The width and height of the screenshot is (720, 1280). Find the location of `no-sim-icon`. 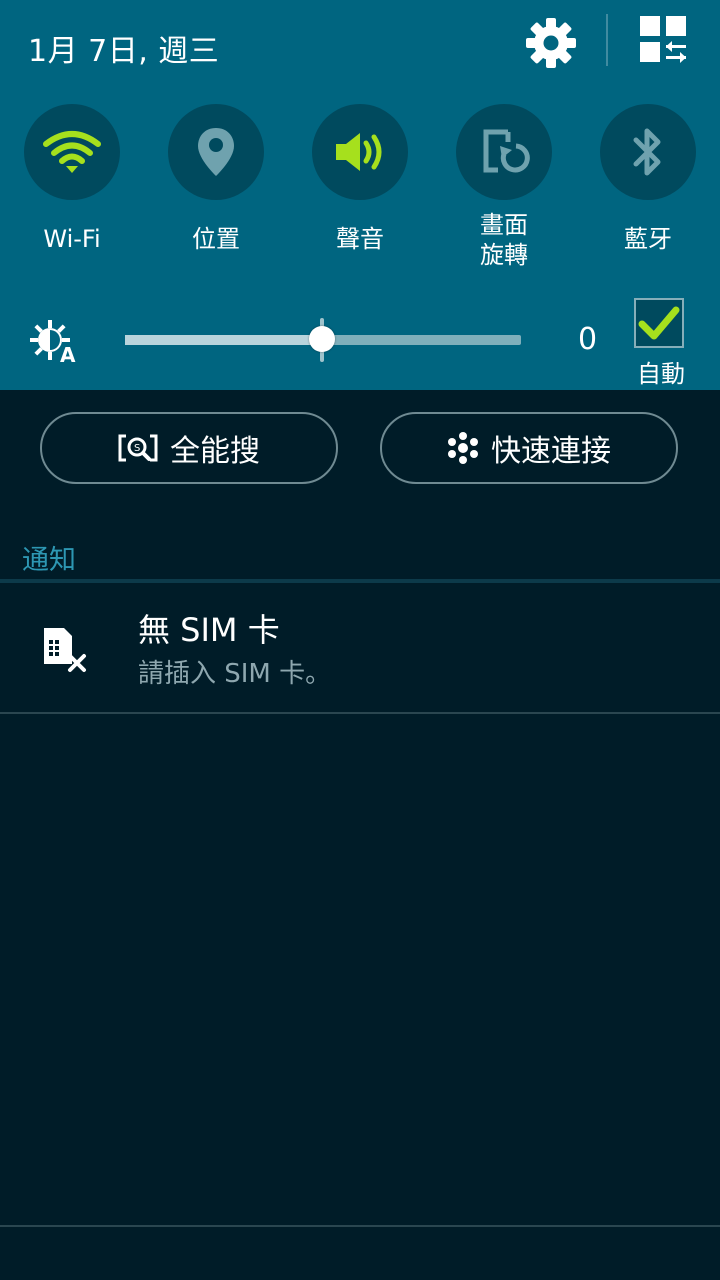

no-sim-icon is located at coordinates (65, 650).